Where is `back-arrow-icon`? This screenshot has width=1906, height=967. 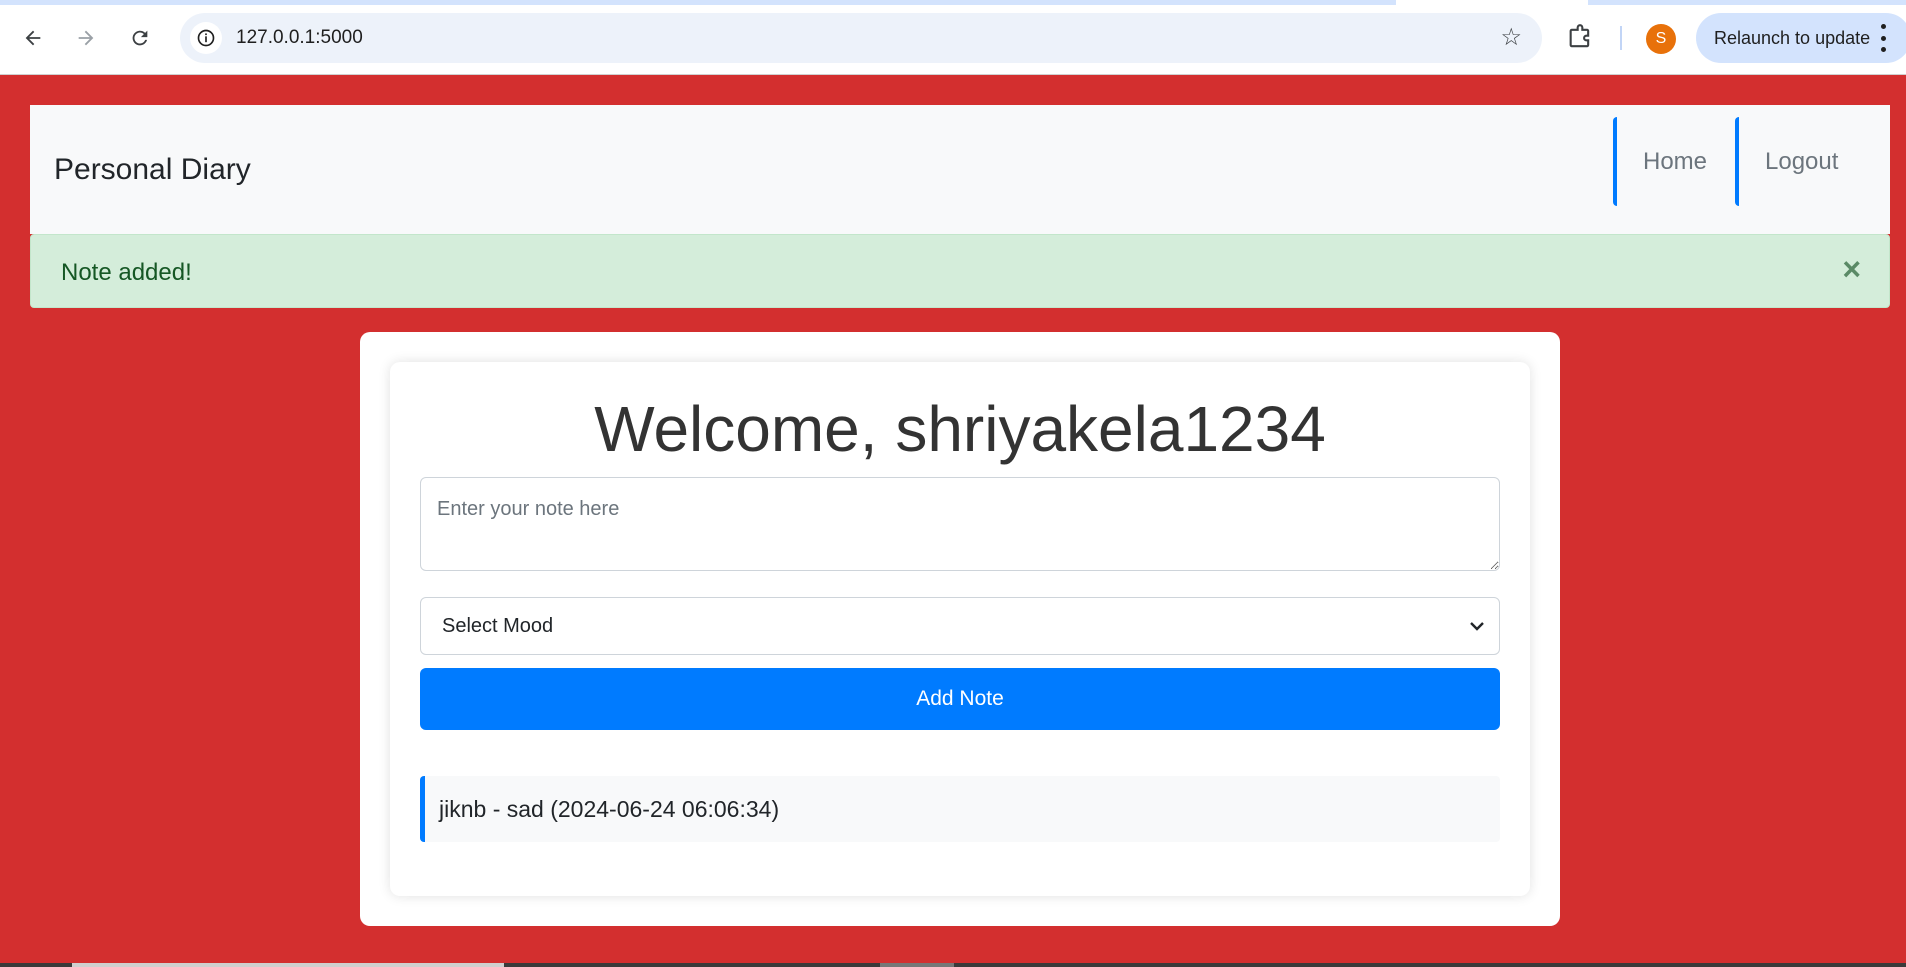
back-arrow-icon is located at coordinates (33, 38).